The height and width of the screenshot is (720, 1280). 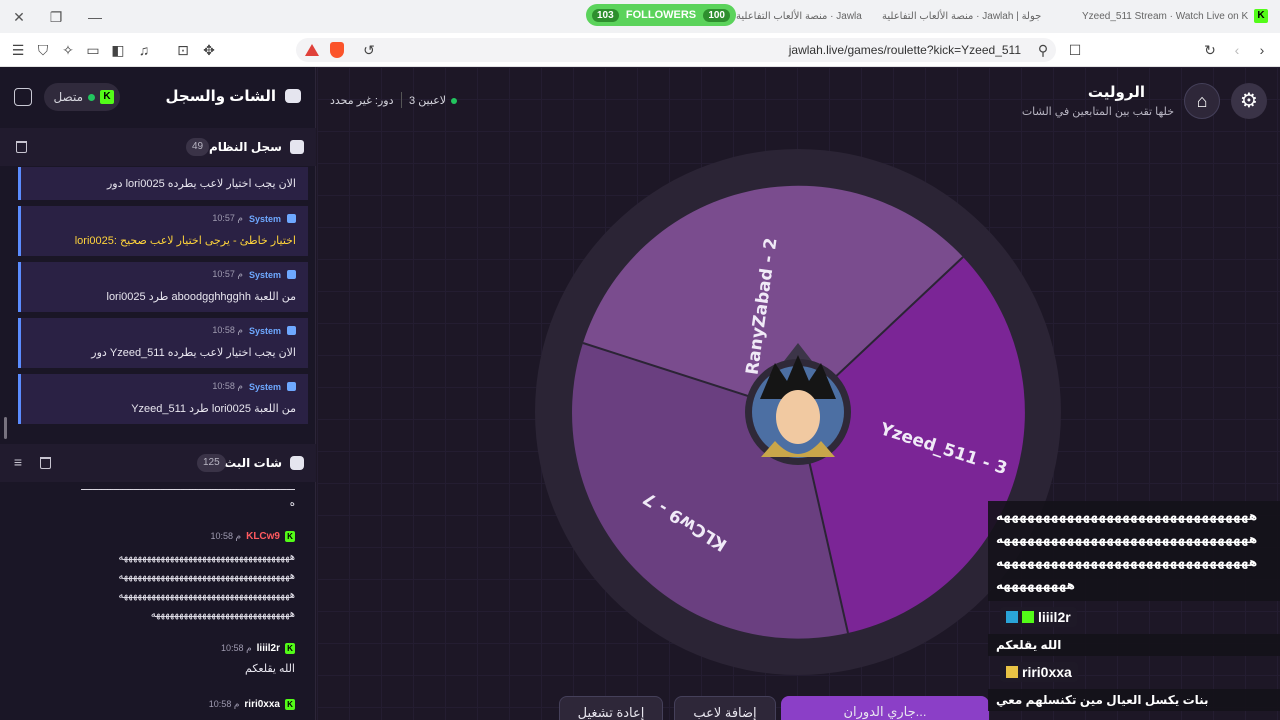 What do you see at coordinates (454, 100) in the screenshot?
I see `players-dot` at bounding box center [454, 100].